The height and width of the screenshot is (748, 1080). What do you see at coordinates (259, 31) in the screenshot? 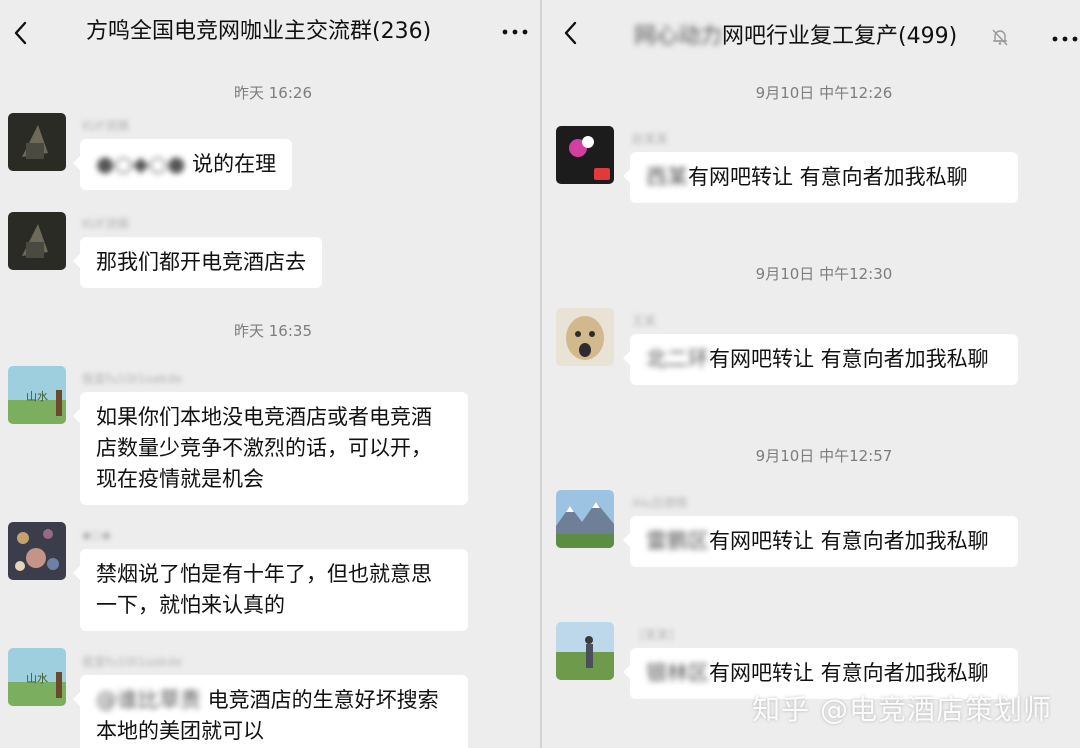
I see `left-chat-title: 方鸣全国电竞网咖业主交流群(236)` at bounding box center [259, 31].